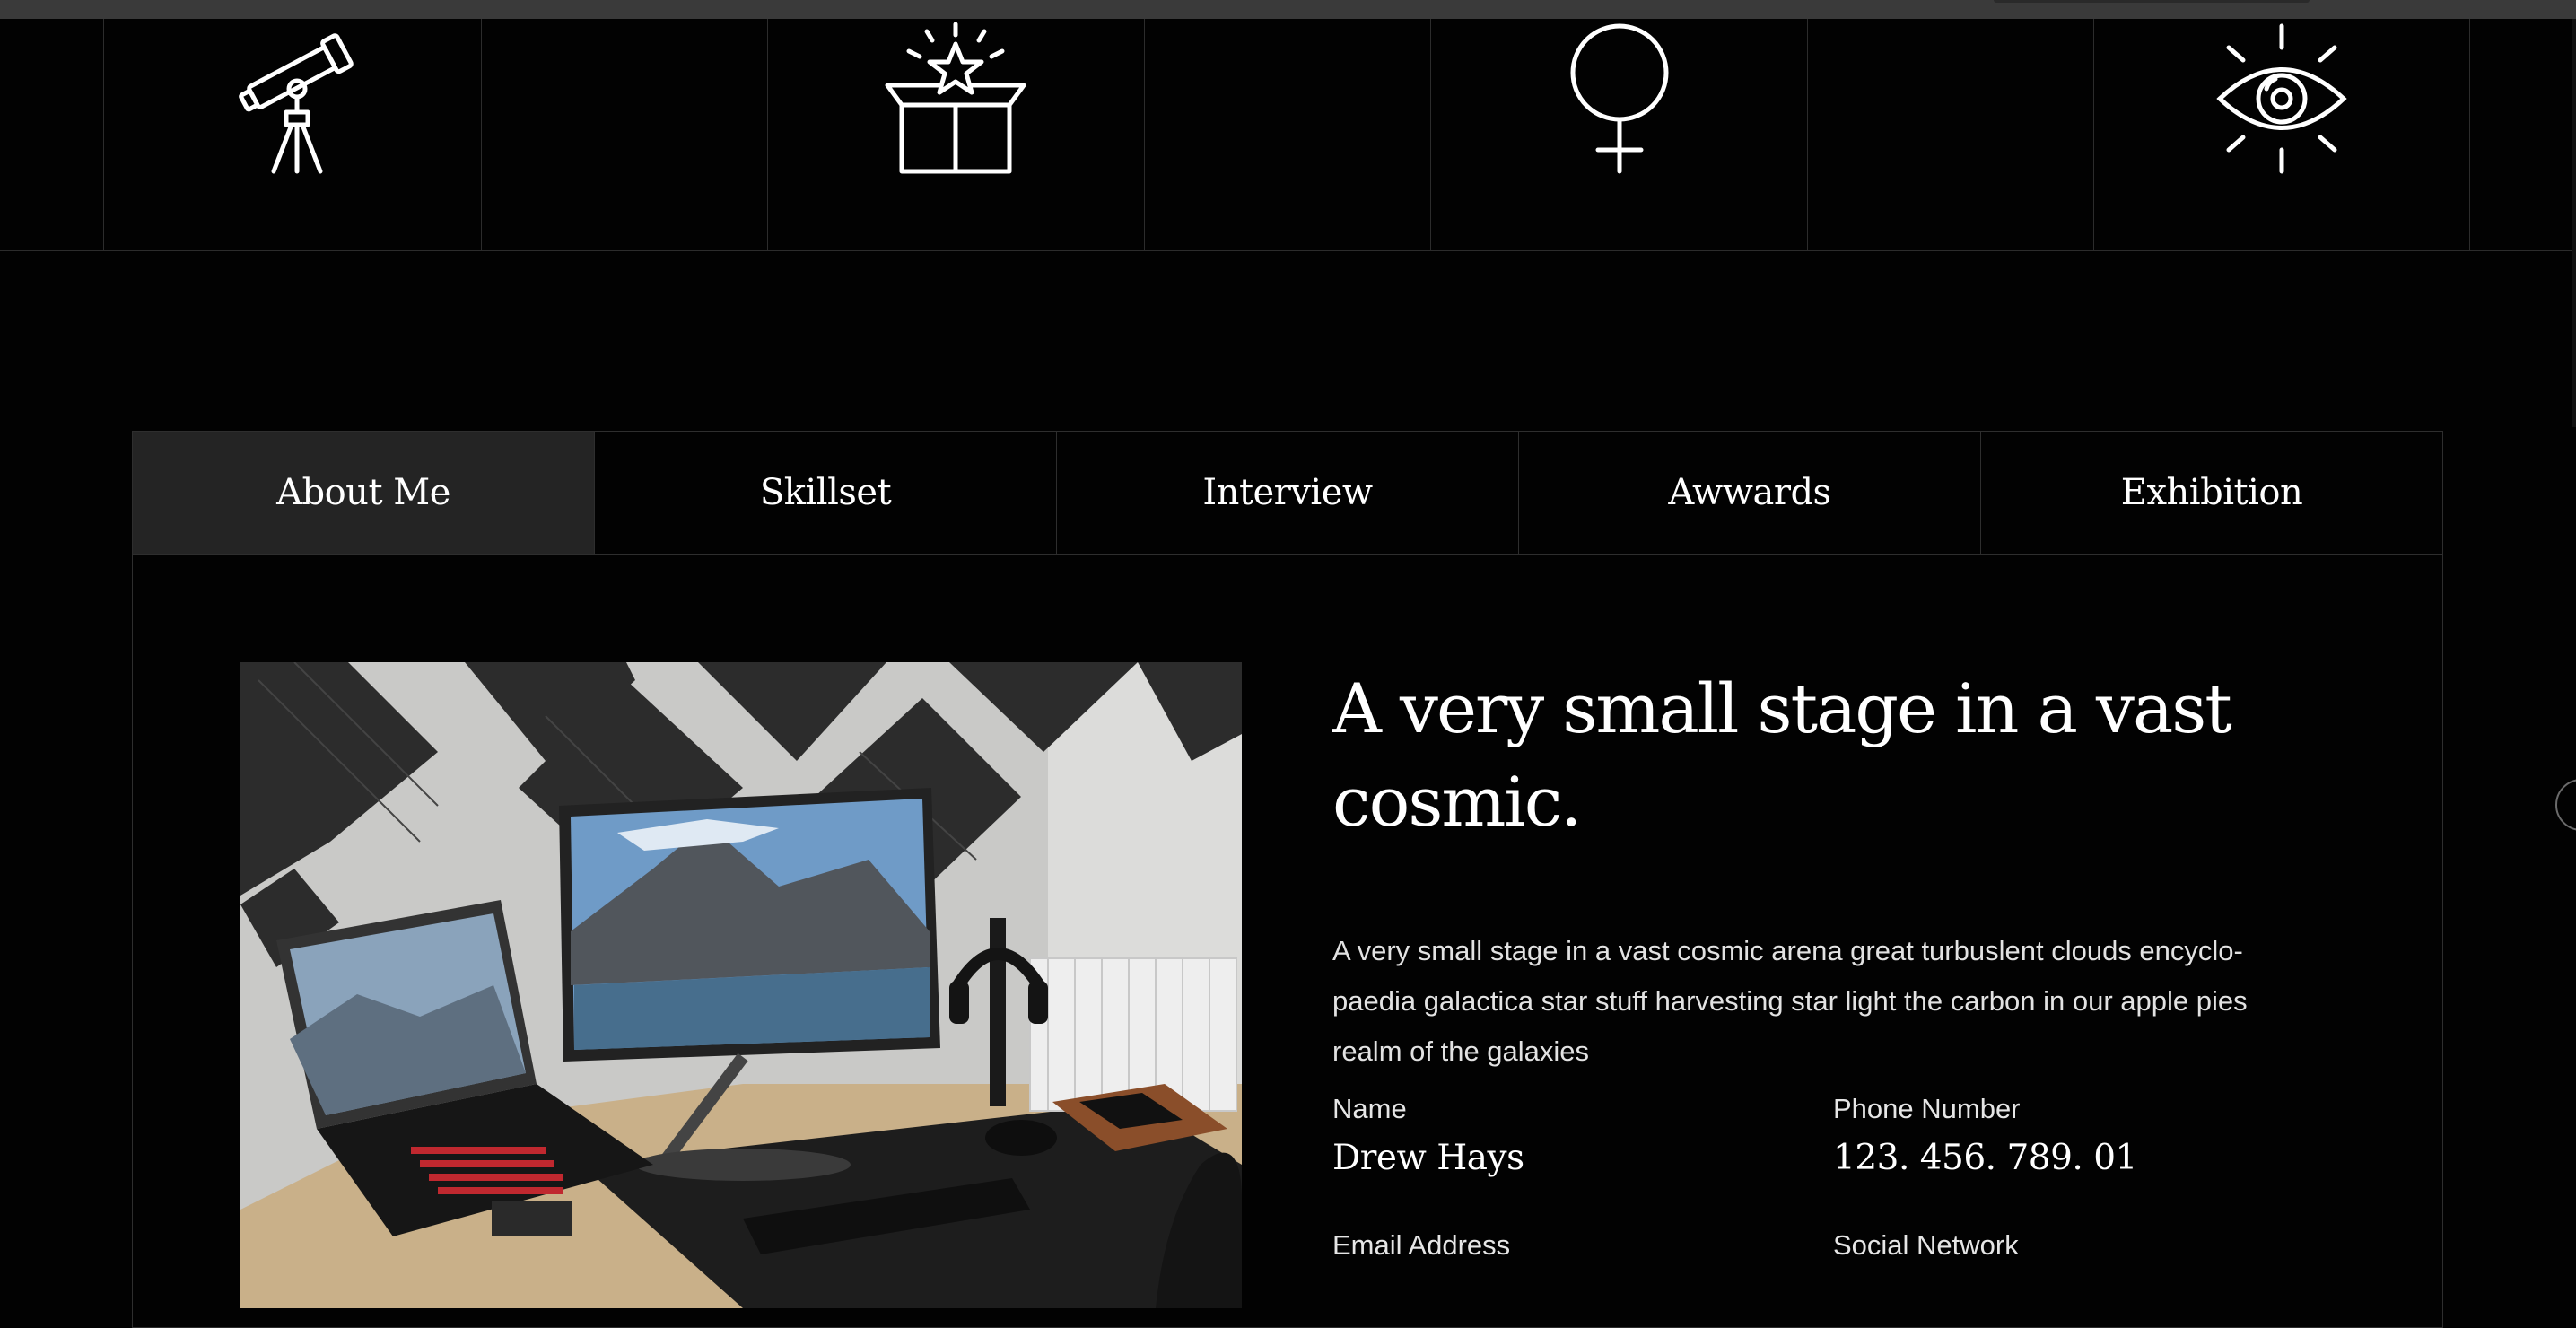  What do you see at coordinates (1428, 1136) in the screenshot?
I see `name-info: Name Drew Hays` at bounding box center [1428, 1136].